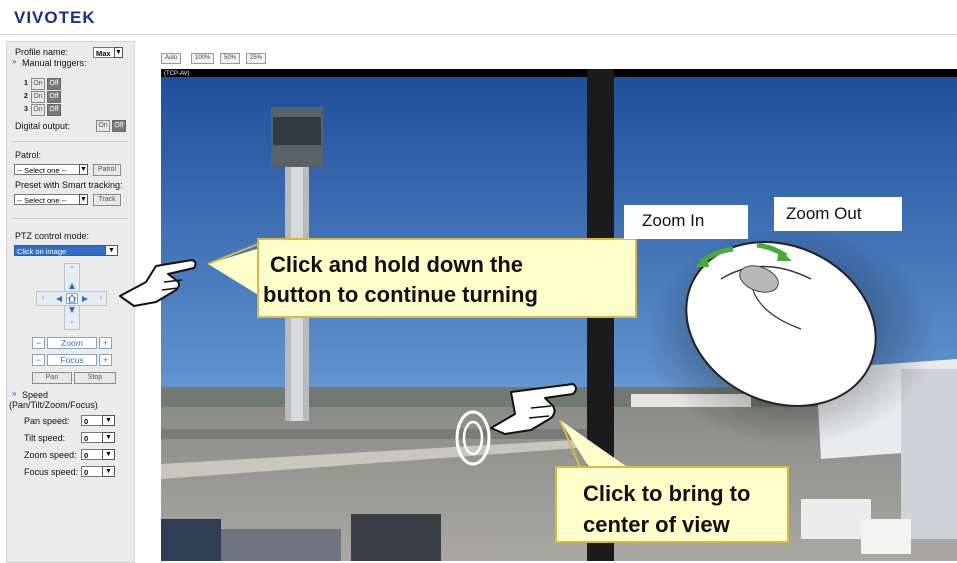 This screenshot has width=957, height=563. Describe the element at coordinates (119, 126) in the screenshot. I see `digital-output-off-button: Off` at that location.